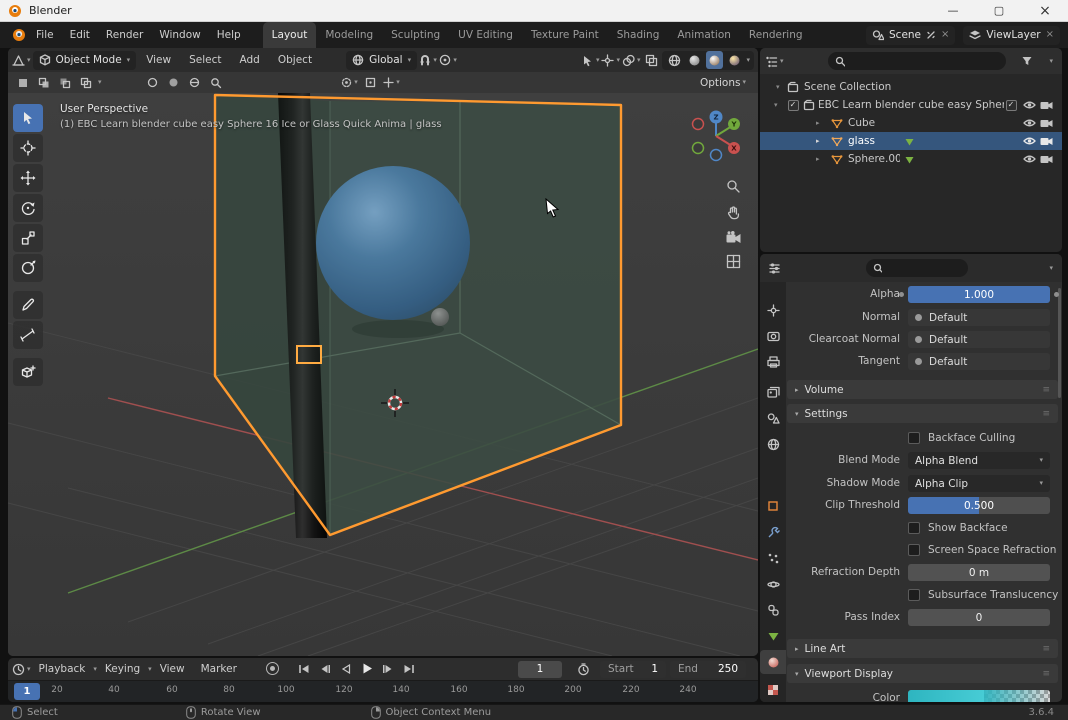 The height and width of the screenshot is (720, 1068). What do you see at coordinates (610, 60) in the screenshot?
I see `show-gizmo-toggle: ▾` at bounding box center [610, 60].